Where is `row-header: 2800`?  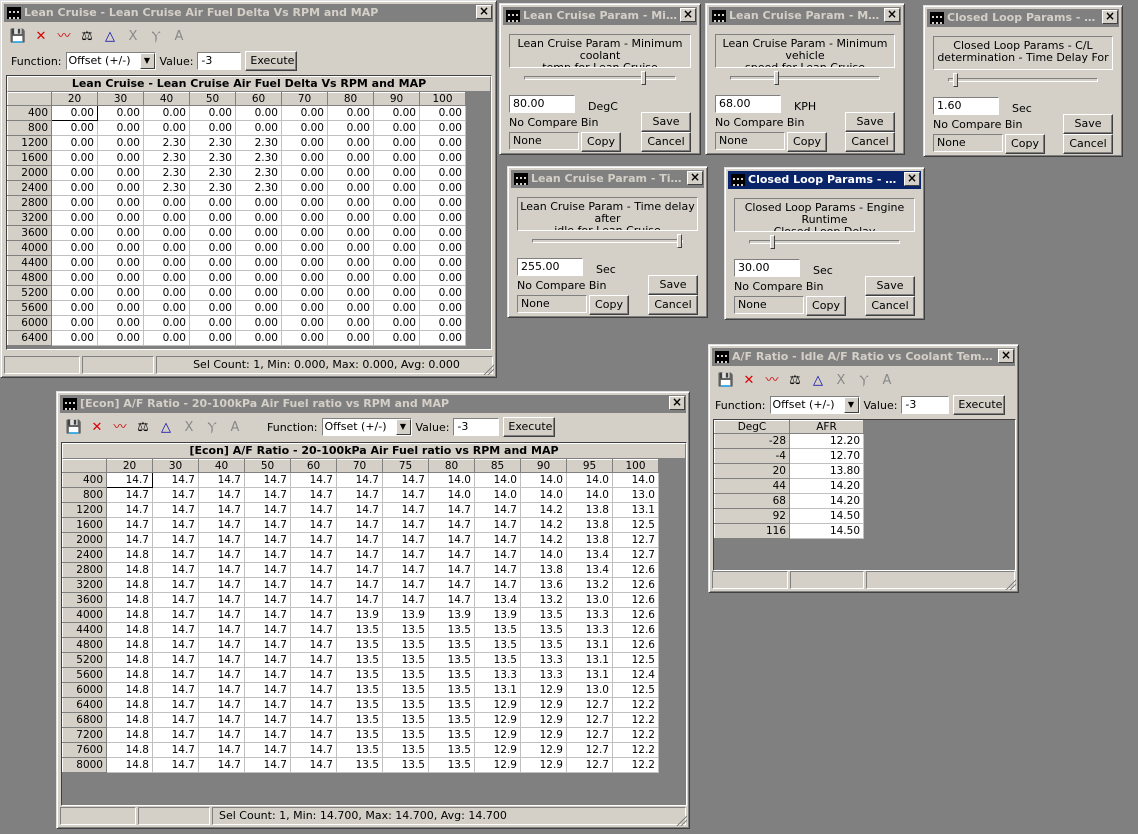
row-header: 2800 is located at coordinates (84, 570).